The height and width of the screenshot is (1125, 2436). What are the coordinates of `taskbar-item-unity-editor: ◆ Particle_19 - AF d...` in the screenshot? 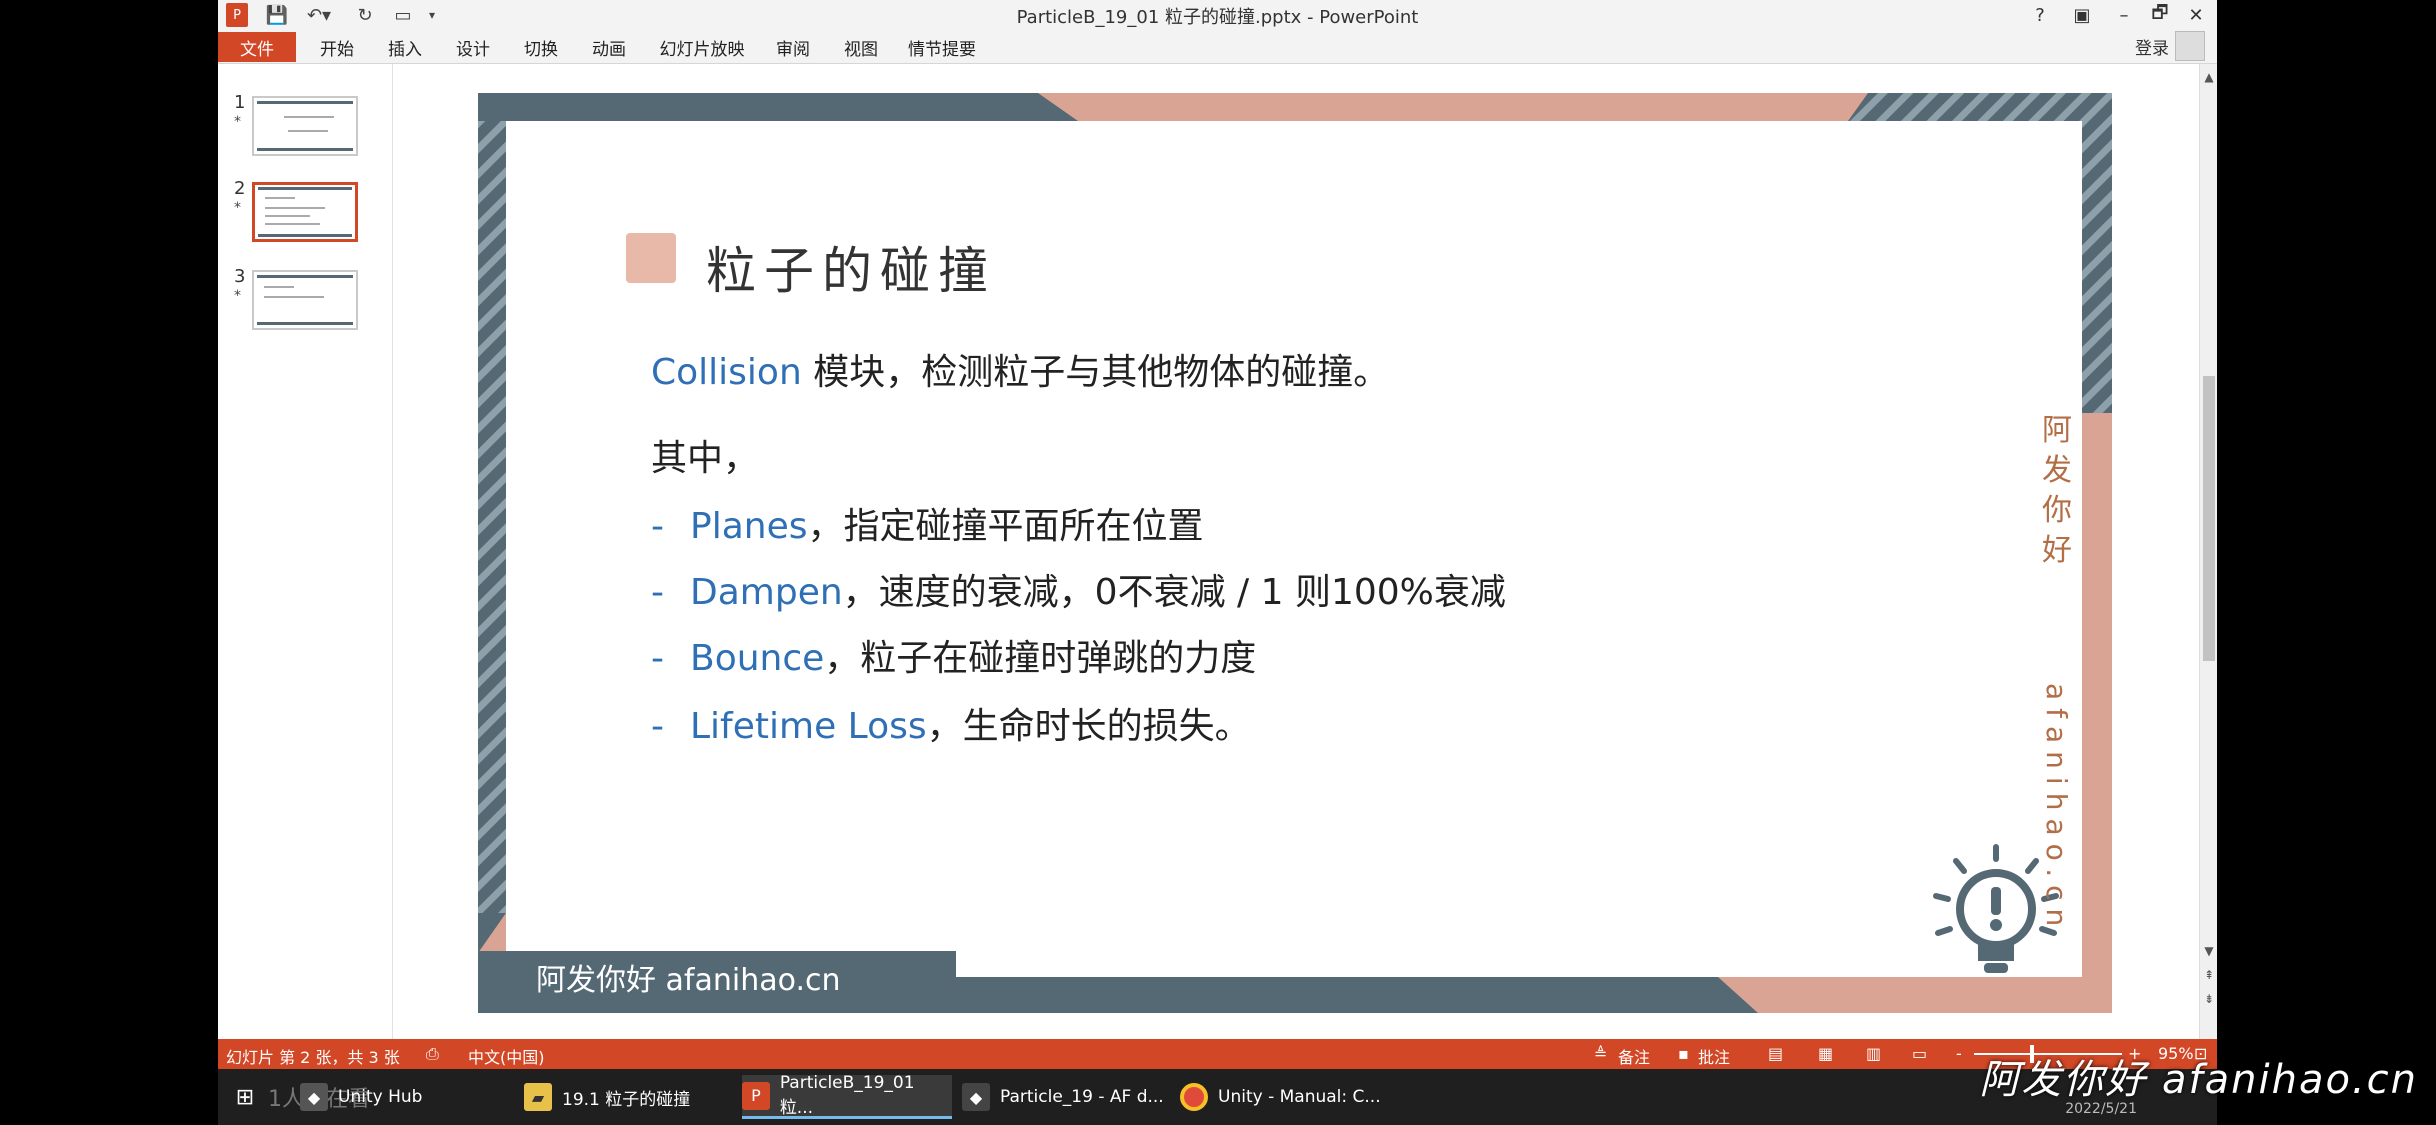 It's located at (1067, 1097).